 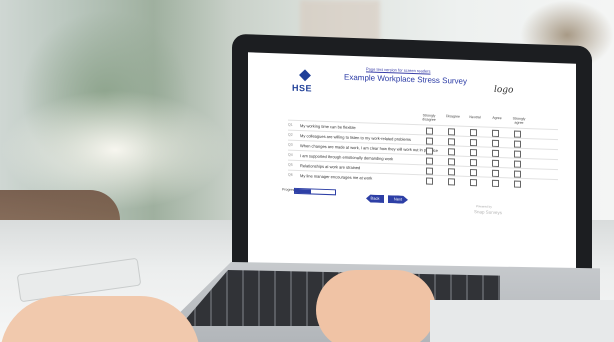 I want to click on column-header: Strongly agree, so click(x=519, y=120).